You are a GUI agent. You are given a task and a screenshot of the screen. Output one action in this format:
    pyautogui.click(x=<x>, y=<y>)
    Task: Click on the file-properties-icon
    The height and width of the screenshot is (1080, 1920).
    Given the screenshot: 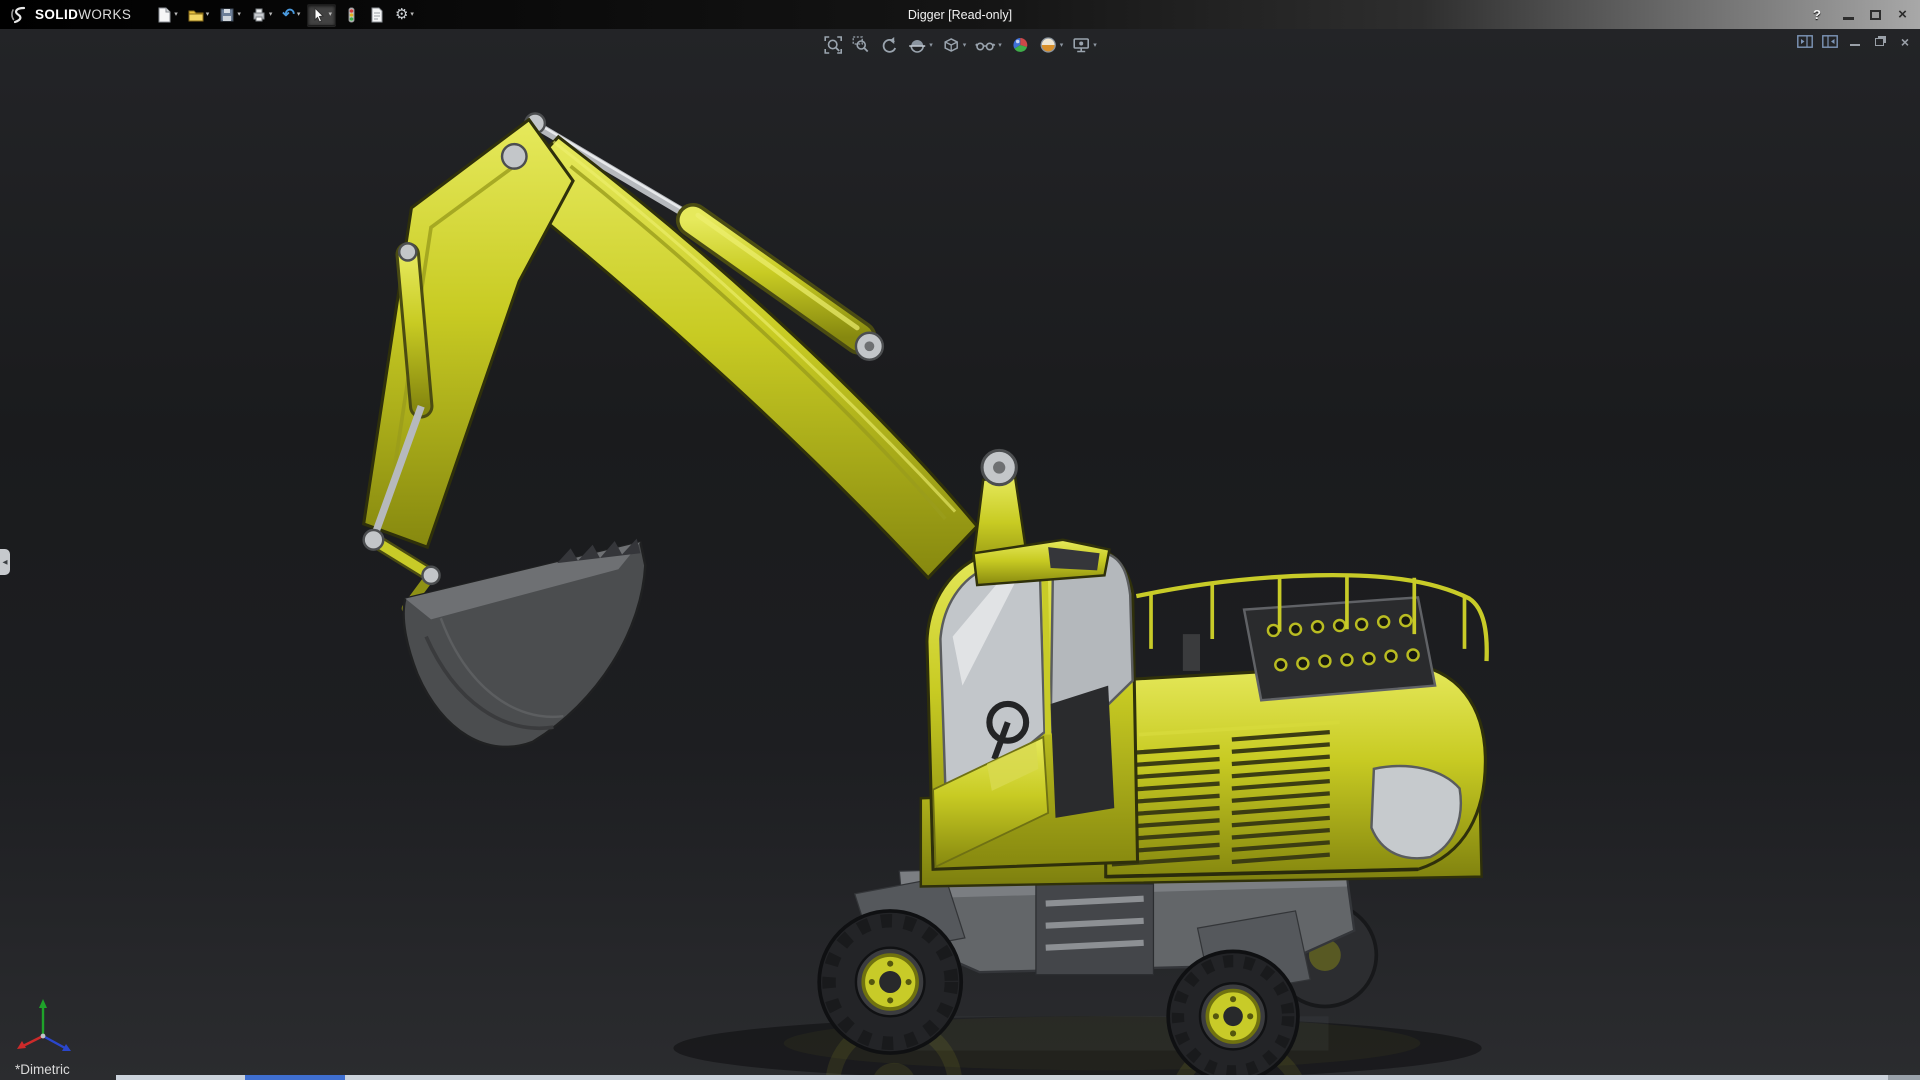 What is the action you would take?
    pyautogui.click(x=377, y=14)
    